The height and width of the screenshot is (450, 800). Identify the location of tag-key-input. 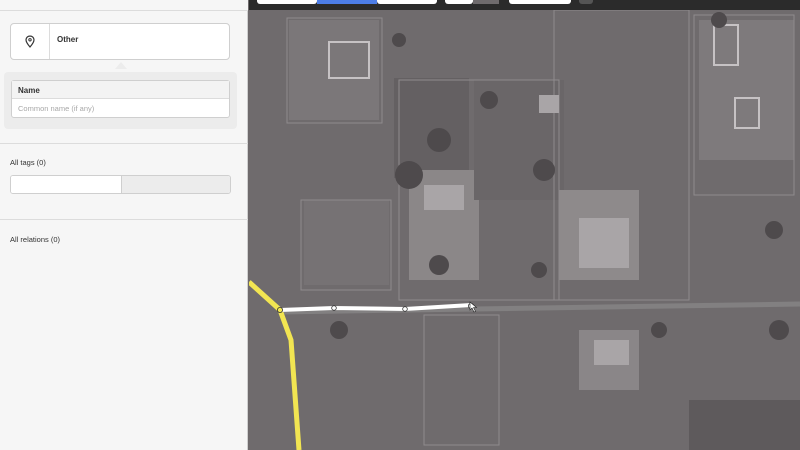
(66, 184).